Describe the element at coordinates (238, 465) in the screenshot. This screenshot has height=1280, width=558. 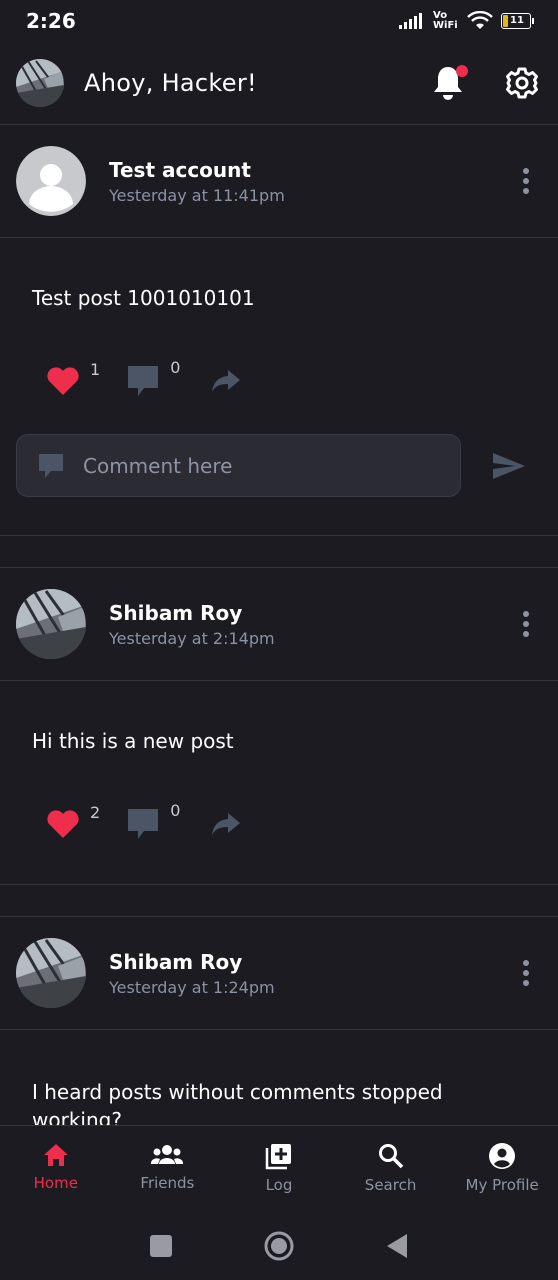
I see `comment-input: Comment here` at that location.